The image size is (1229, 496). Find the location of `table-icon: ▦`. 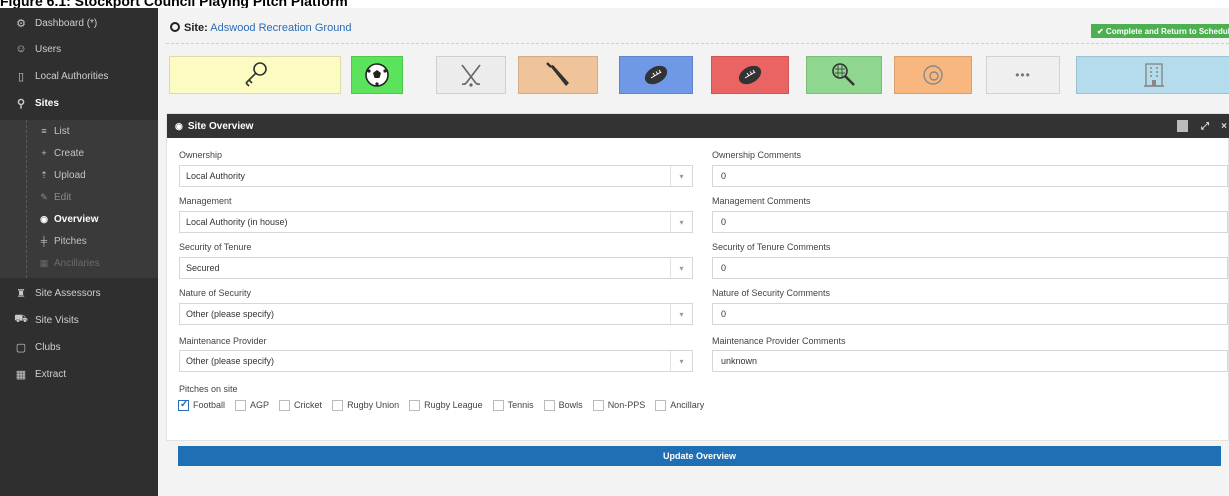

table-icon: ▦ is located at coordinates (21, 374).